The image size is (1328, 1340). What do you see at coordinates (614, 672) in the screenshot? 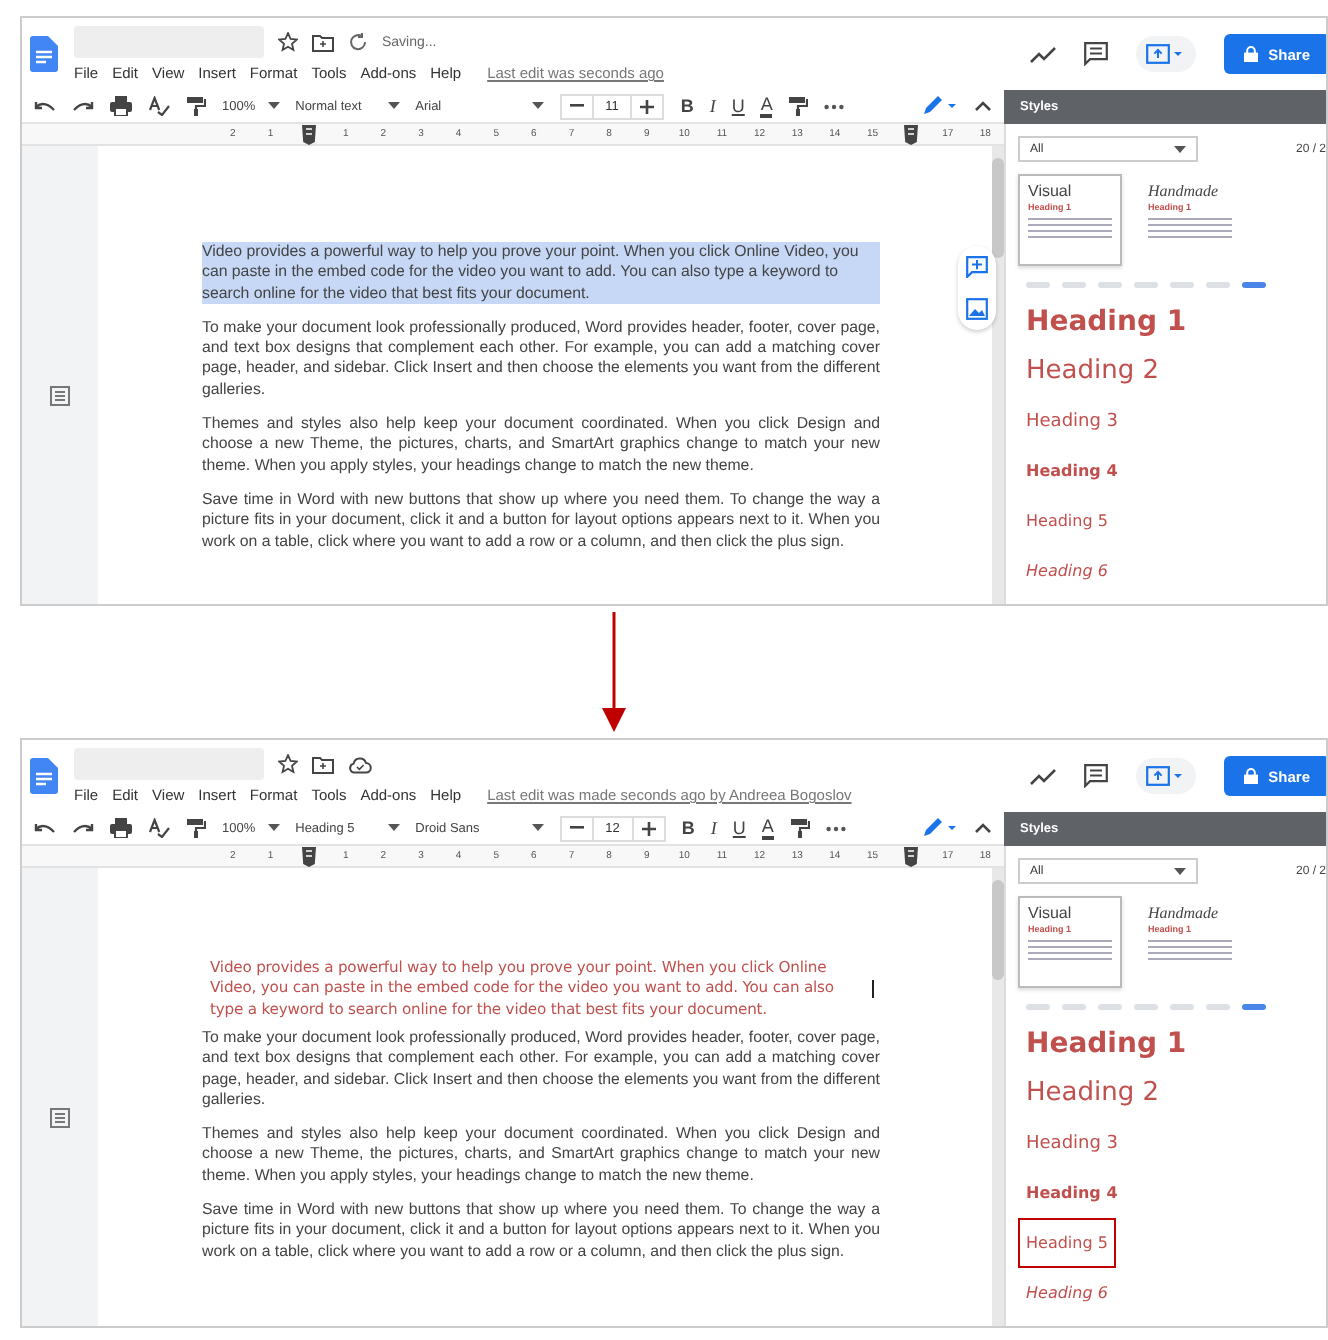
I see `down-arrow` at bounding box center [614, 672].